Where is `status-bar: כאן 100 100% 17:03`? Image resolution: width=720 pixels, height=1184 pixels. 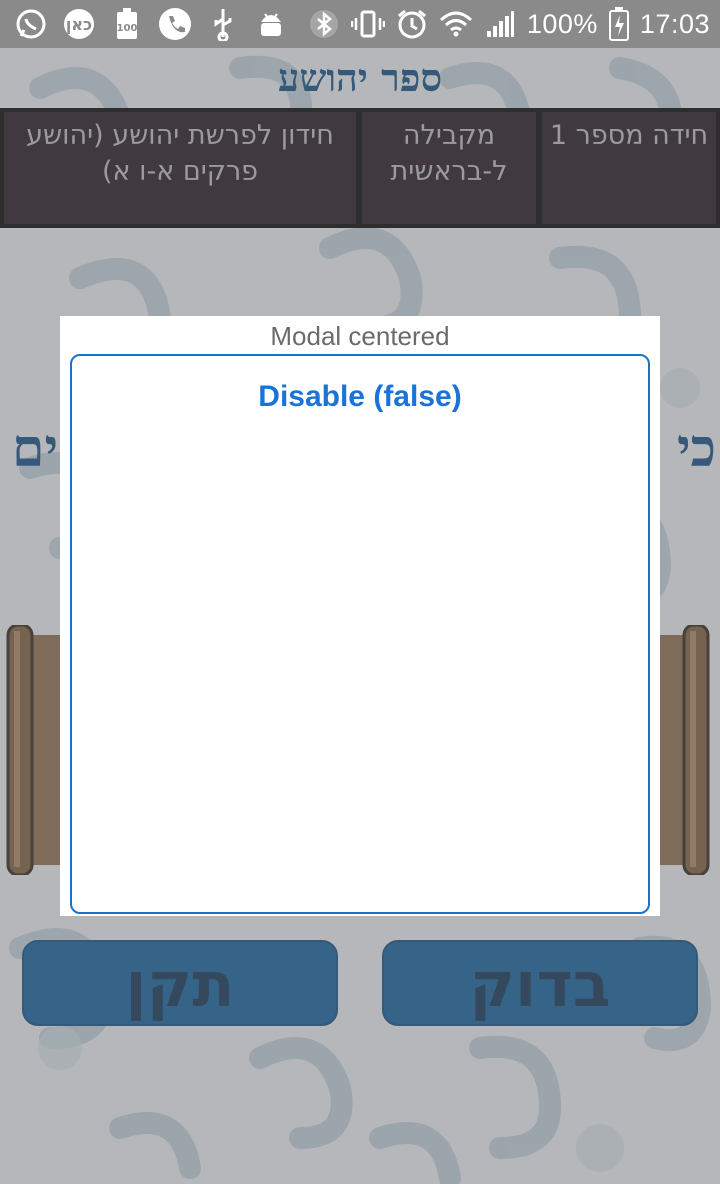
status-bar: כאן 100 100% 17:03 is located at coordinates (360, 24).